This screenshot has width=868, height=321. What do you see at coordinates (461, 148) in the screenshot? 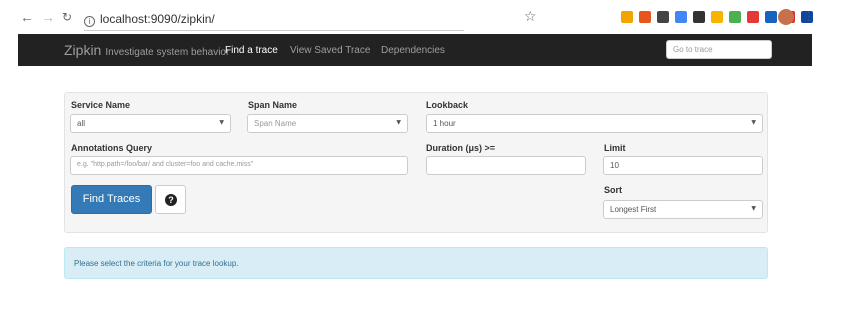
I see `duration-label: Duration (μs) >=` at bounding box center [461, 148].